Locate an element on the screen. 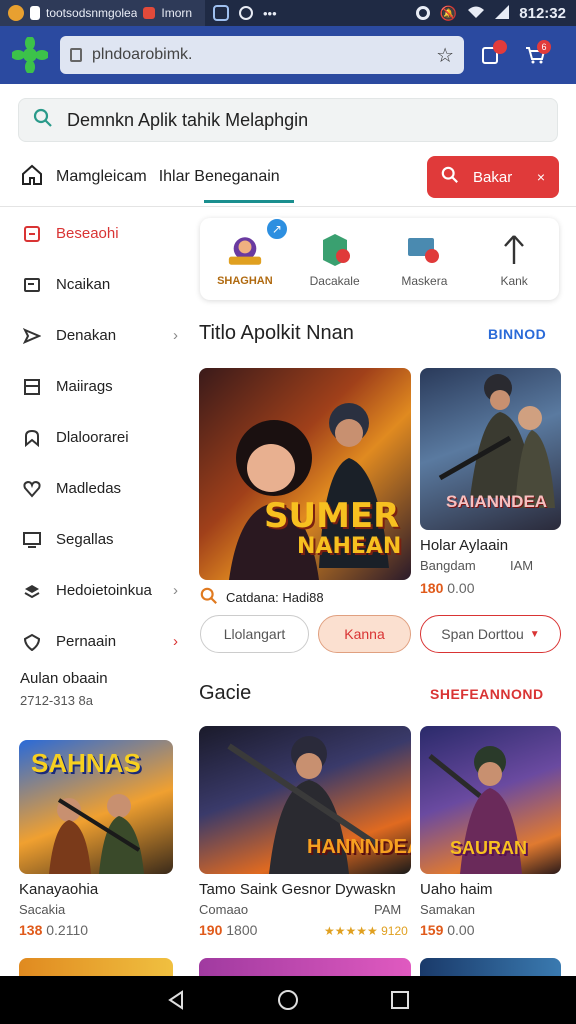  game-sub: Samakan is located at coordinates (447, 909).